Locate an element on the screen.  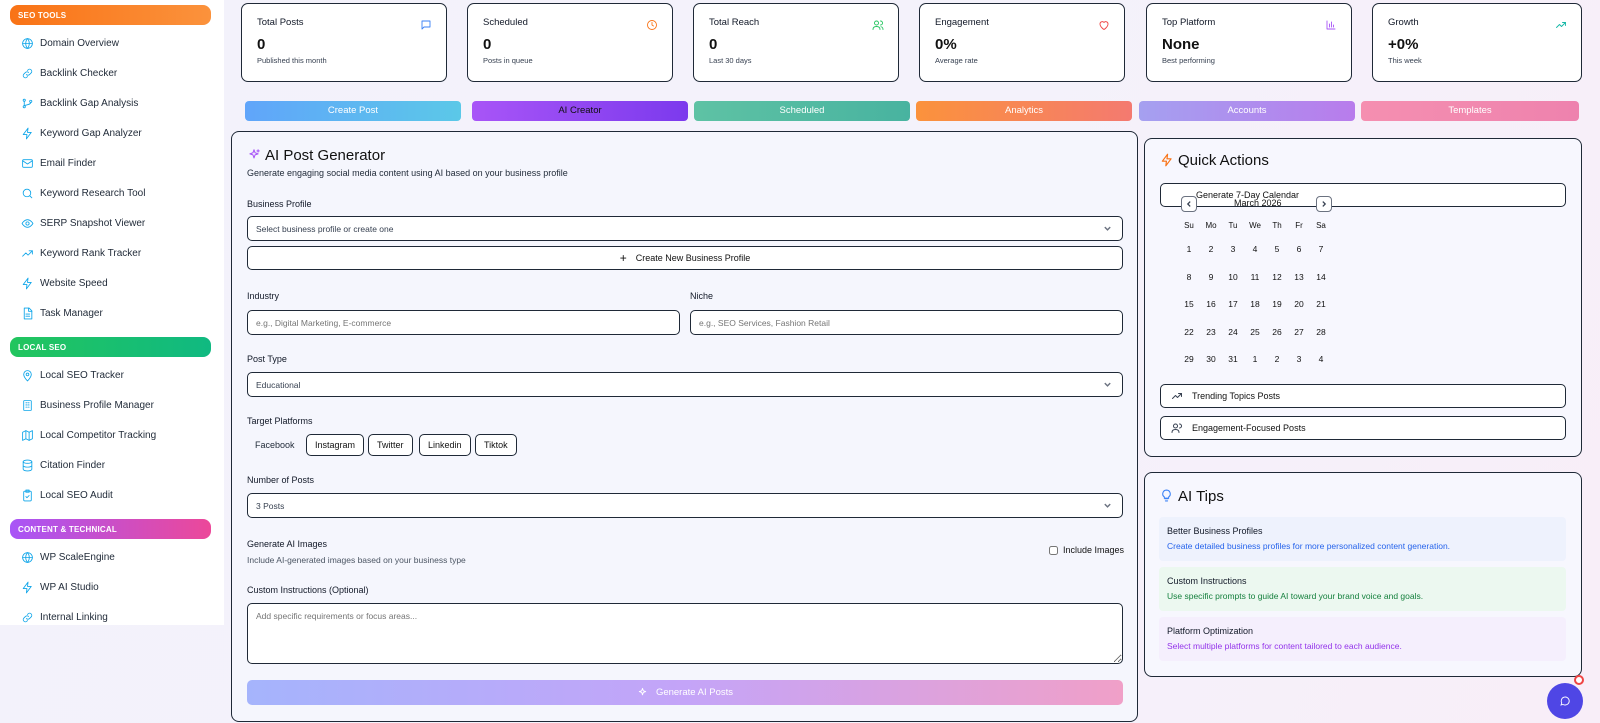
custom-instructions-textarea is located at coordinates (685, 633).